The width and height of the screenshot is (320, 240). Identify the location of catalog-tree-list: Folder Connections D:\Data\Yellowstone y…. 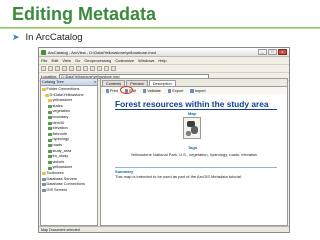
(69, 139).